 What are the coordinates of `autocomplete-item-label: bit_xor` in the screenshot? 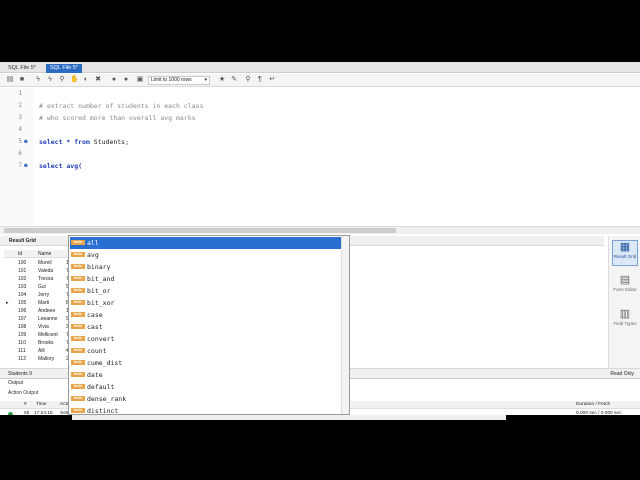 It's located at (101, 303).